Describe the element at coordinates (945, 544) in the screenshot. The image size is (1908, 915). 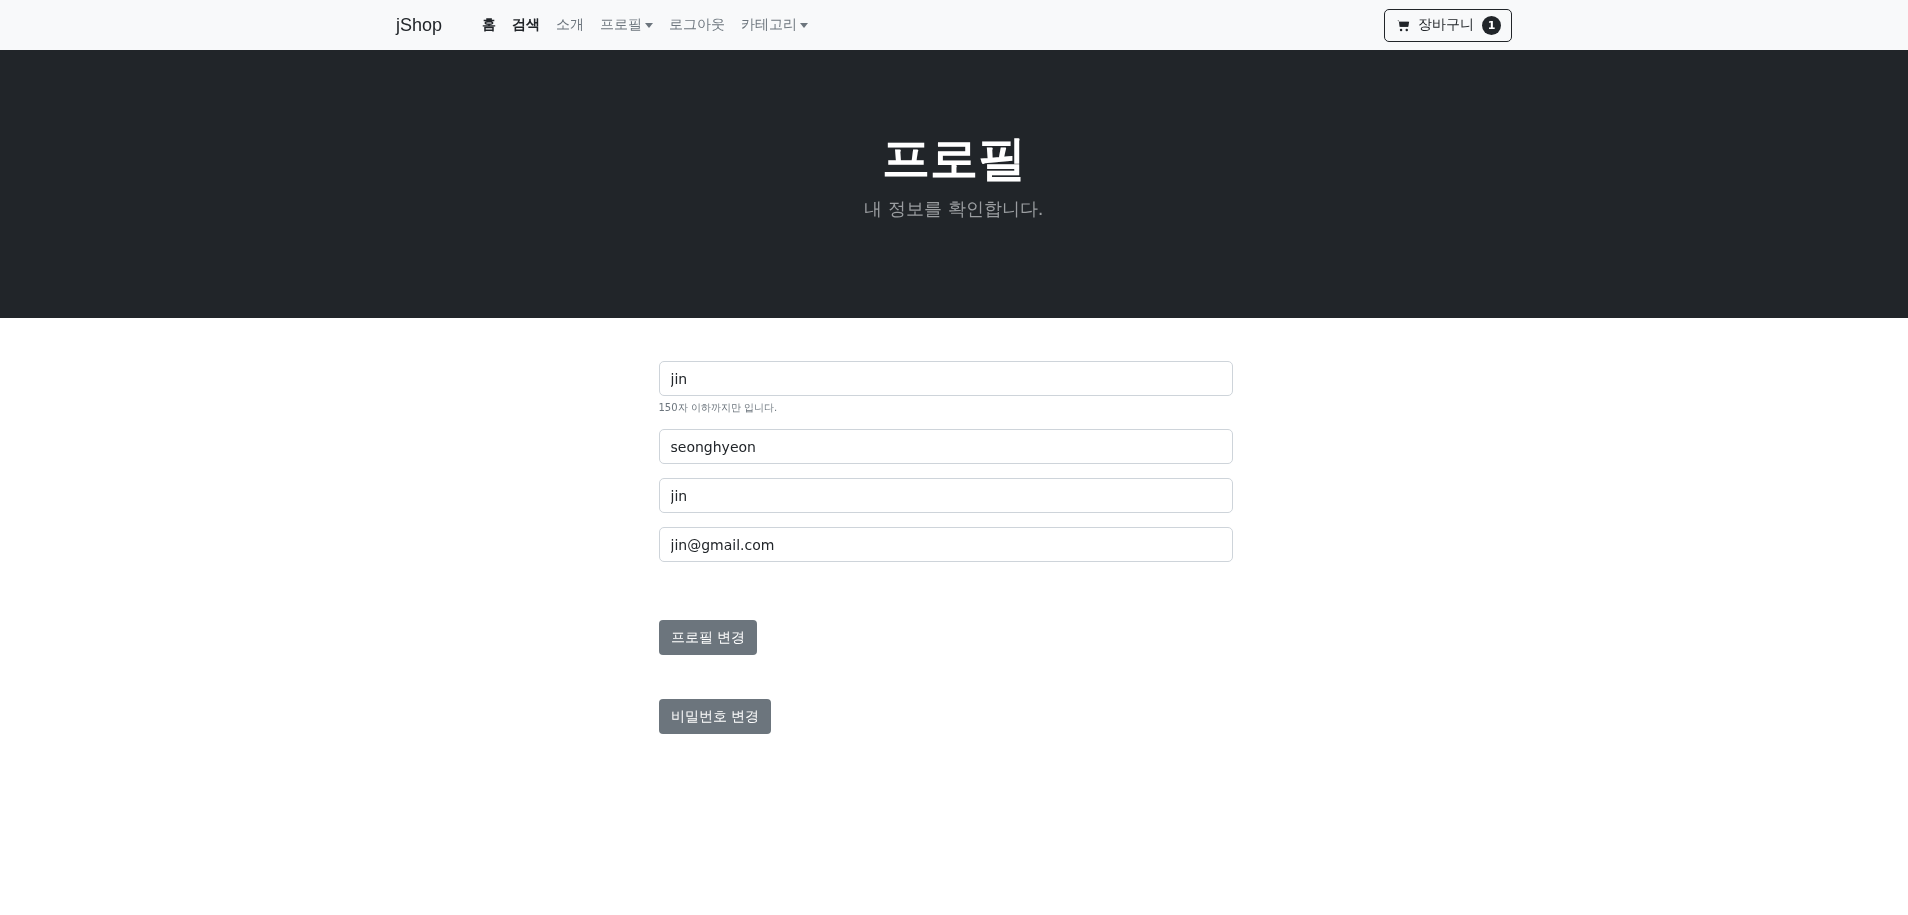
I see `input-field: jin@gmail.com` at that location.